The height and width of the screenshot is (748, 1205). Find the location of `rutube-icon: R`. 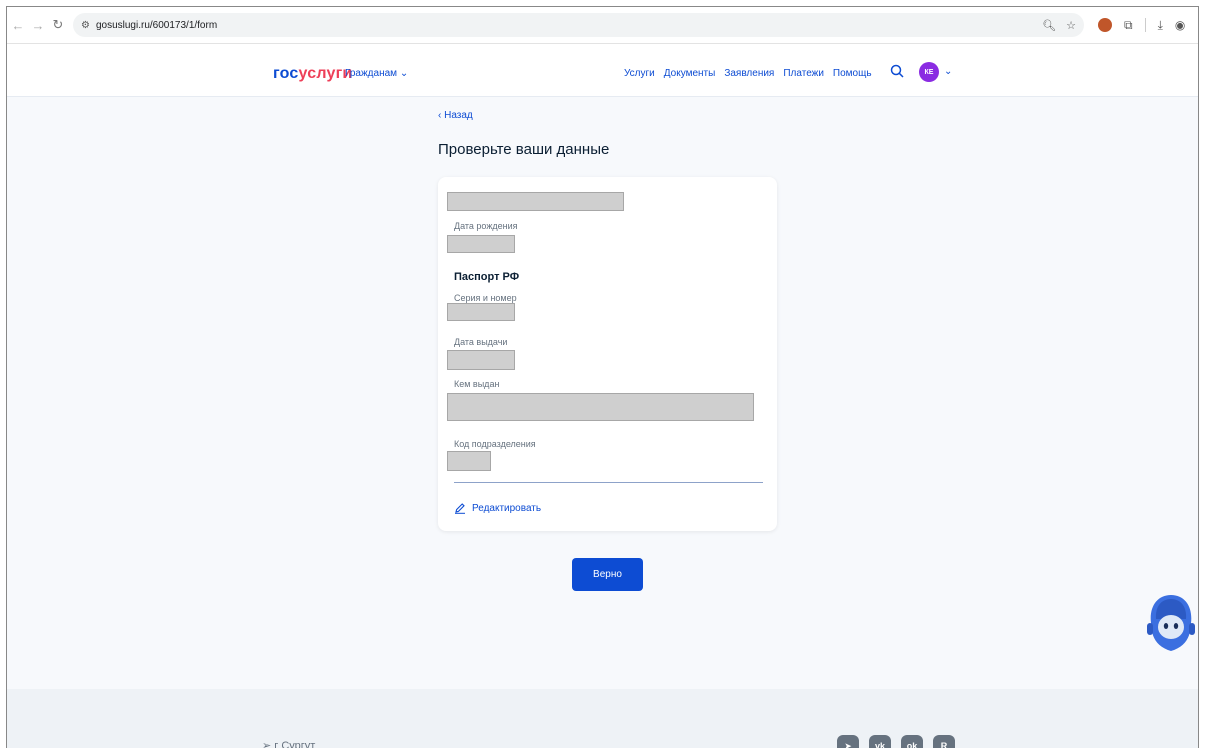

rutube-icon: R is located at coordinates (944, 741).